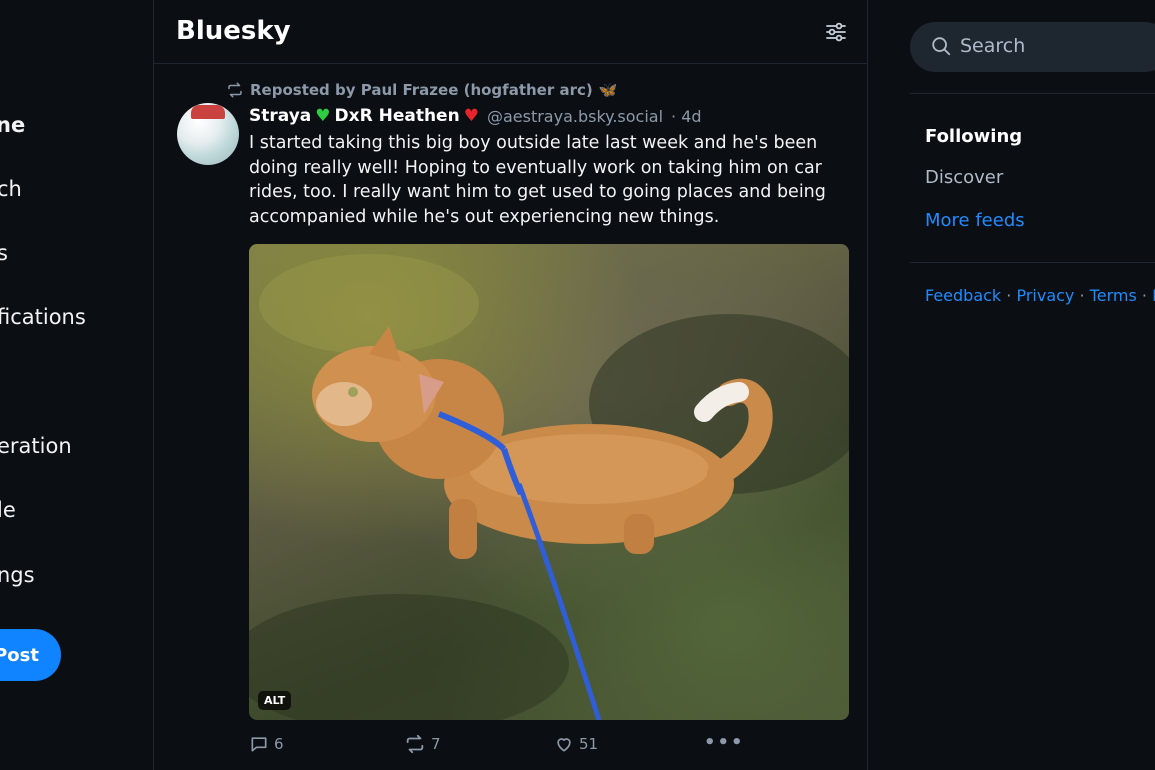  I want to click on repost-text: Reposted by Paul Frazee (hogfather arc), so click(421, 90).